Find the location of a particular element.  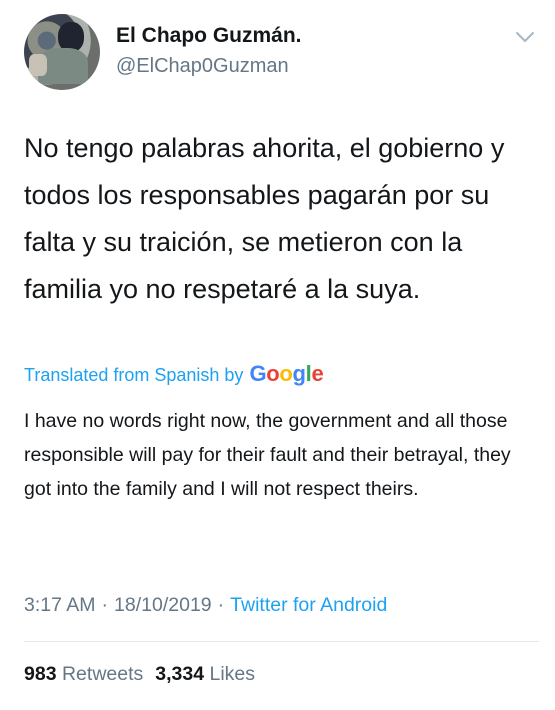

translated-from-label: Translated from Spanish by is located at coordinates (134, 375).